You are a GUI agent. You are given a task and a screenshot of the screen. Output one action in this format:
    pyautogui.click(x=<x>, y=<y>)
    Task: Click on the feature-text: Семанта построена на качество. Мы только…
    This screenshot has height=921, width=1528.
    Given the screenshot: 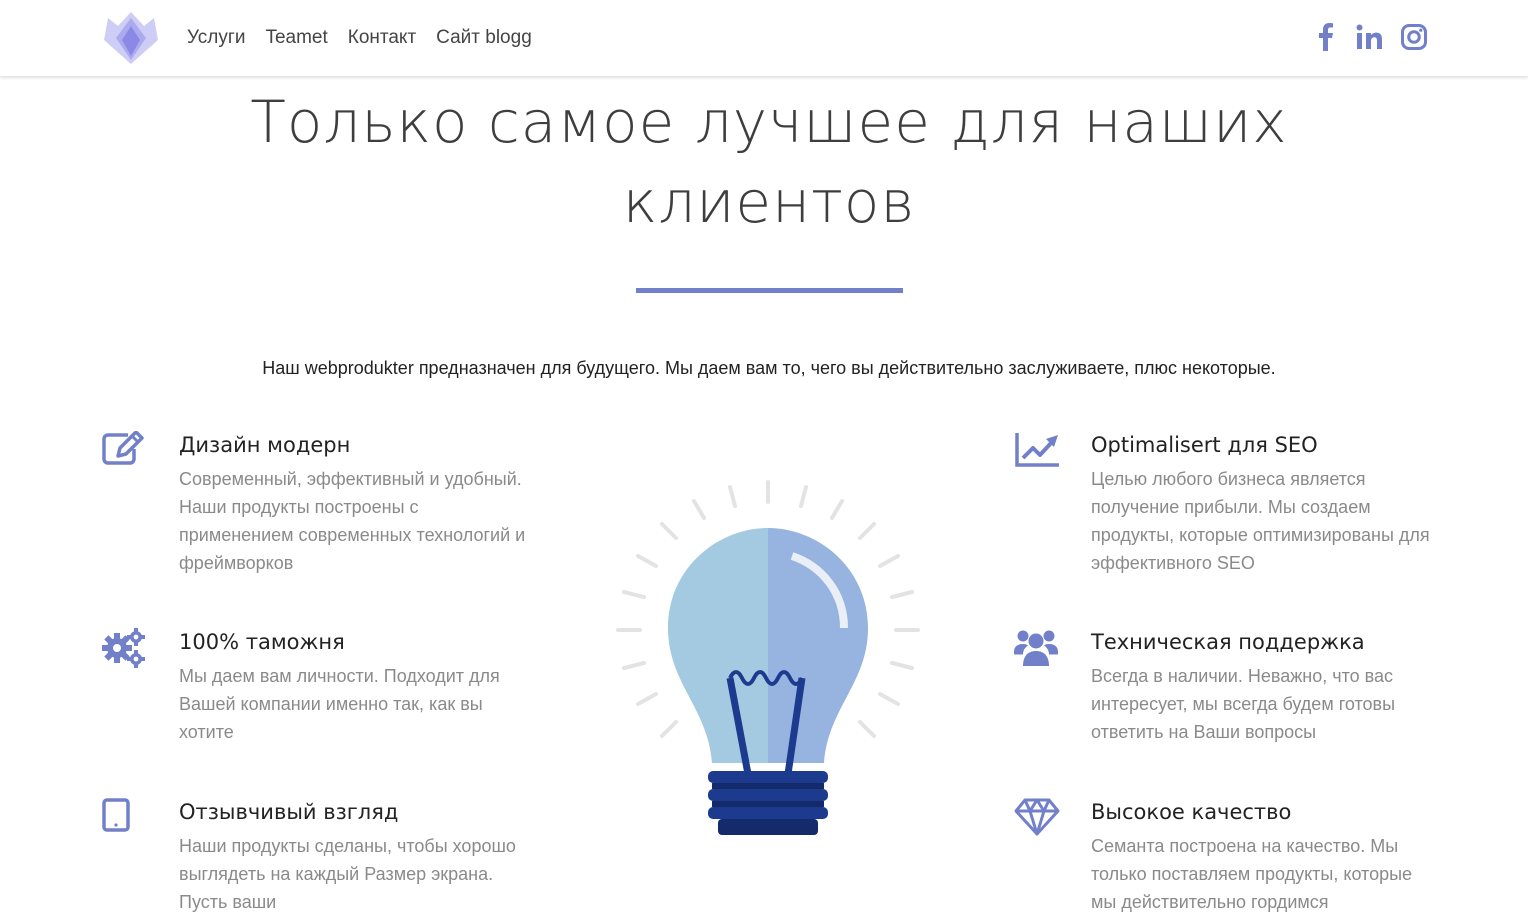 What is the action you would take?
    pyautogui.click(x=1252, y=874)
    